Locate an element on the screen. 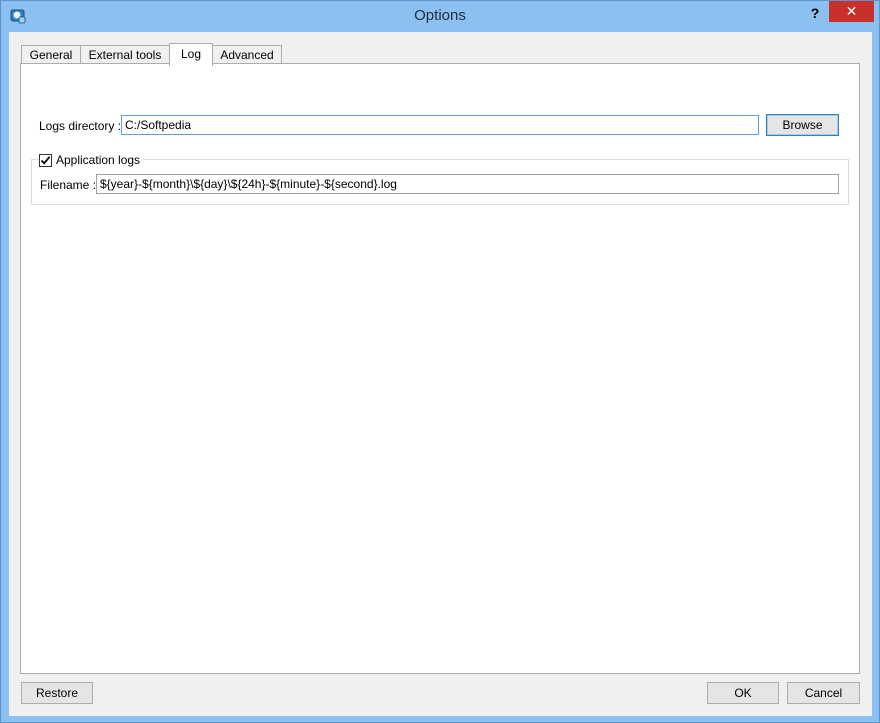 This screenshot has height=723, width=880. title-bar: Options ? ✕ is located at coordinates (440, 16).